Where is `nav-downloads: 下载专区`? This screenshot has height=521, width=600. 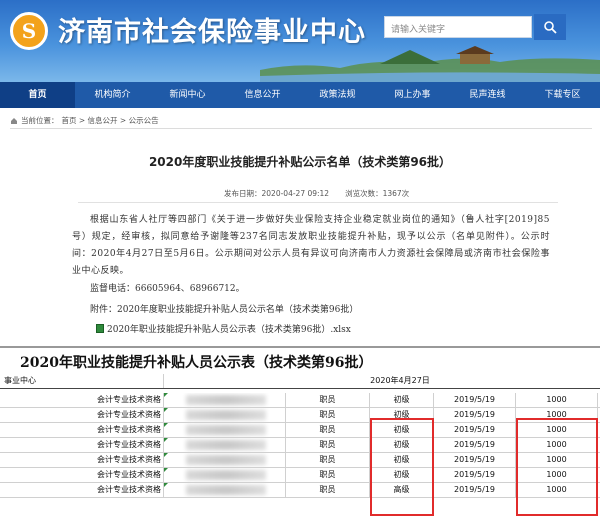 nav-downloads: 下载专区 is located at coordinates (562, 95).